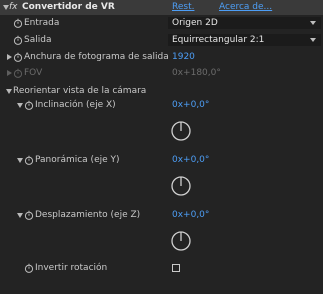 This screenshot has height=294, width=323. I want to click on param-label: Panorámica (eje Y), so click(77, 160).